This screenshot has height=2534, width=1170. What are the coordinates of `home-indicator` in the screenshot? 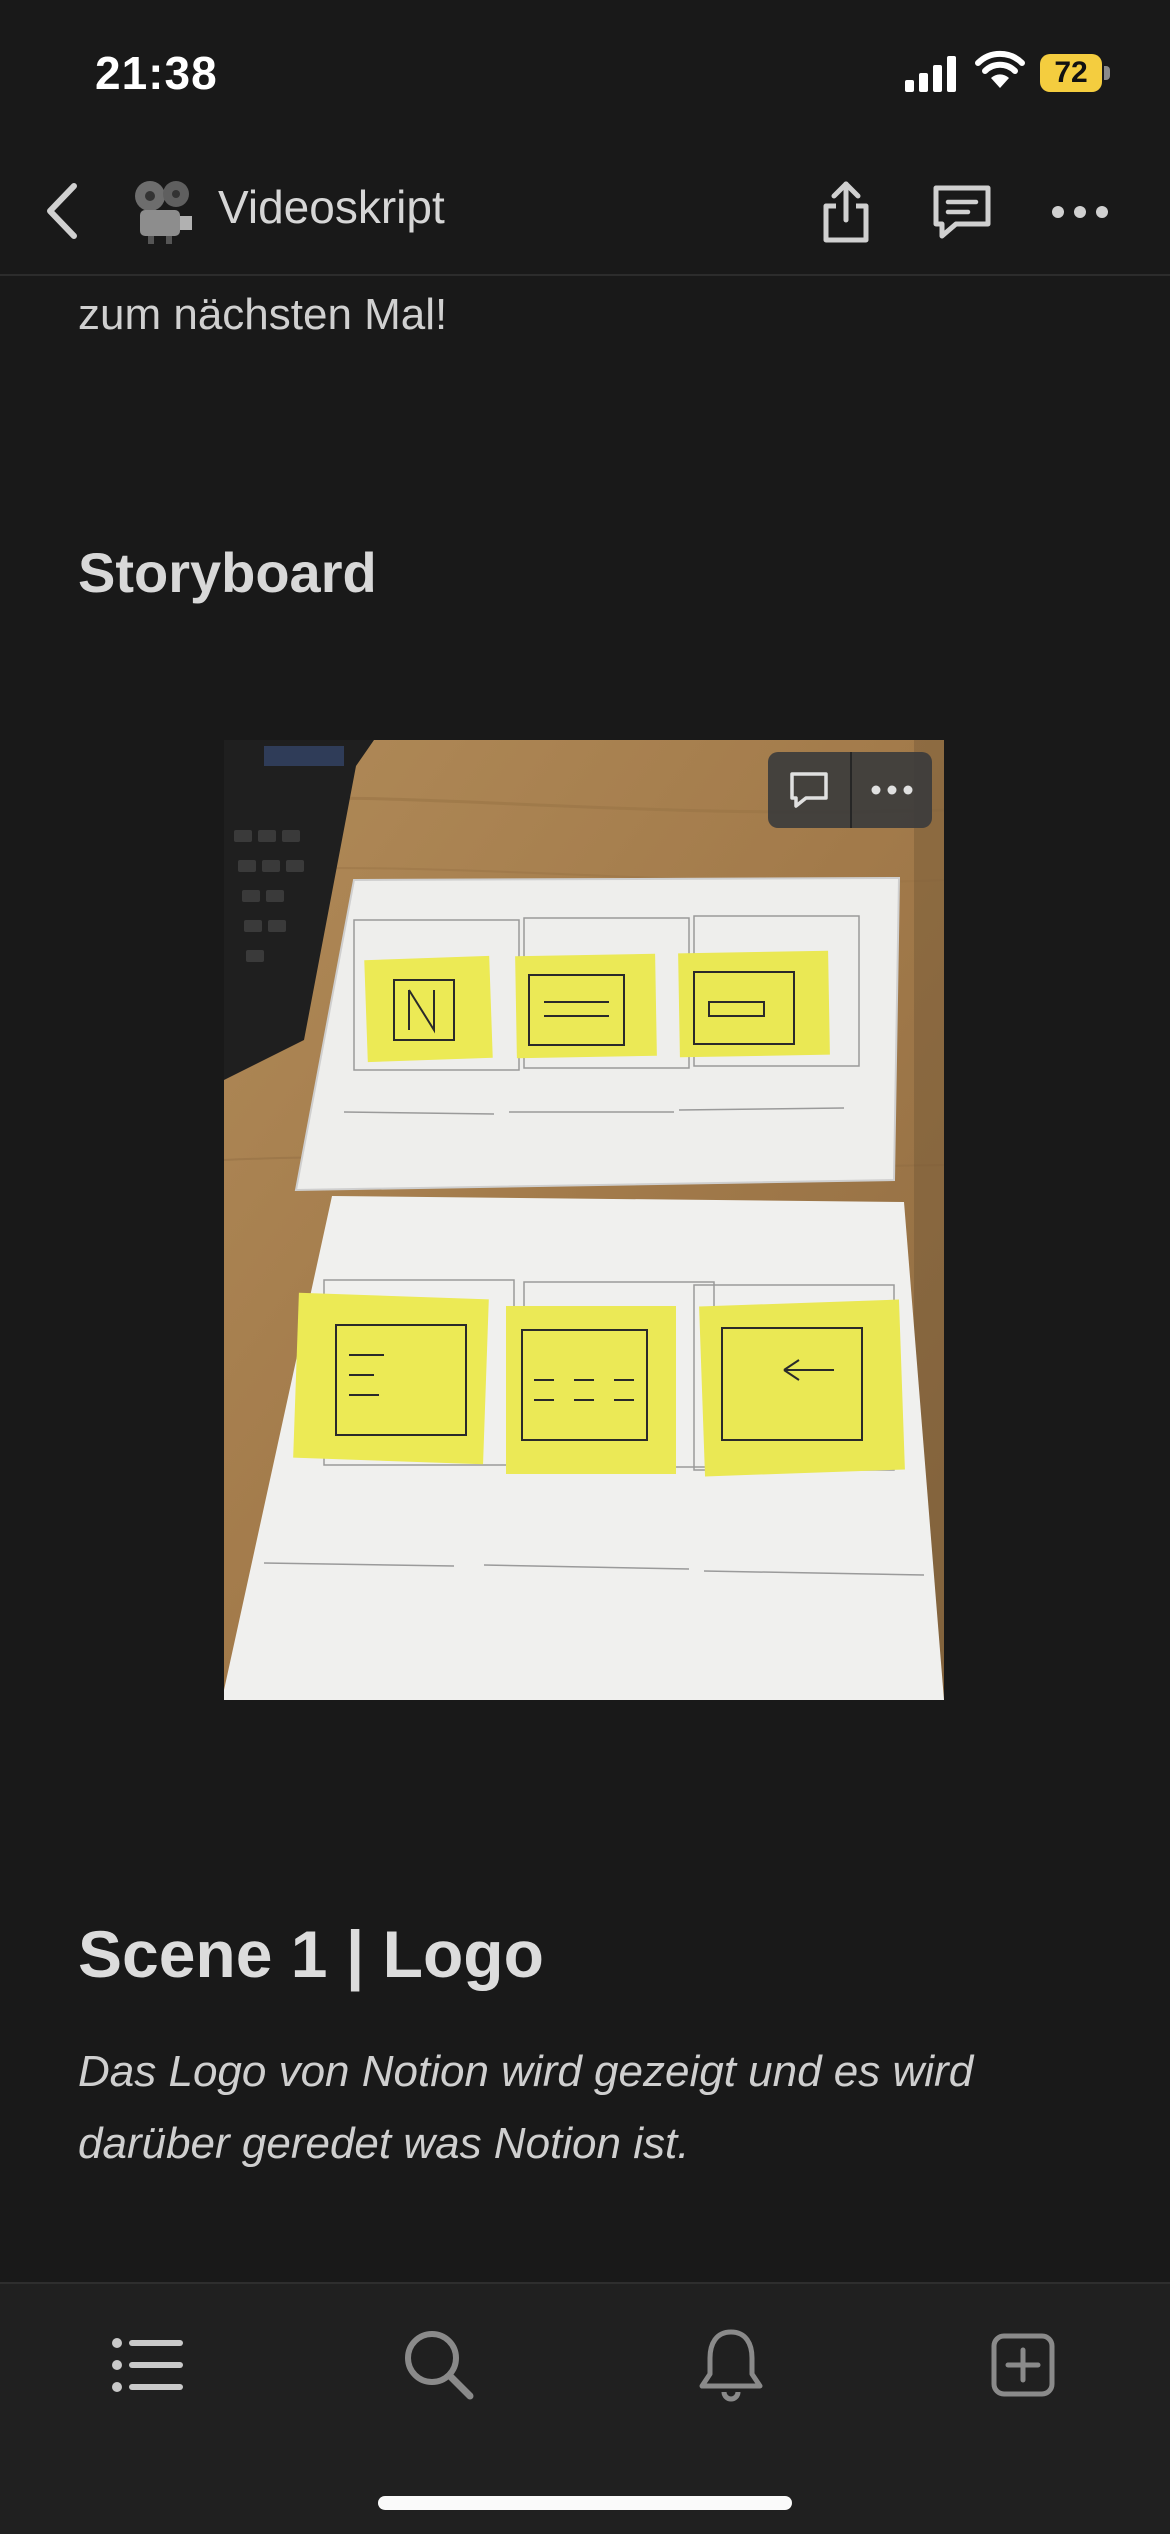 It's located at (585, 2503).